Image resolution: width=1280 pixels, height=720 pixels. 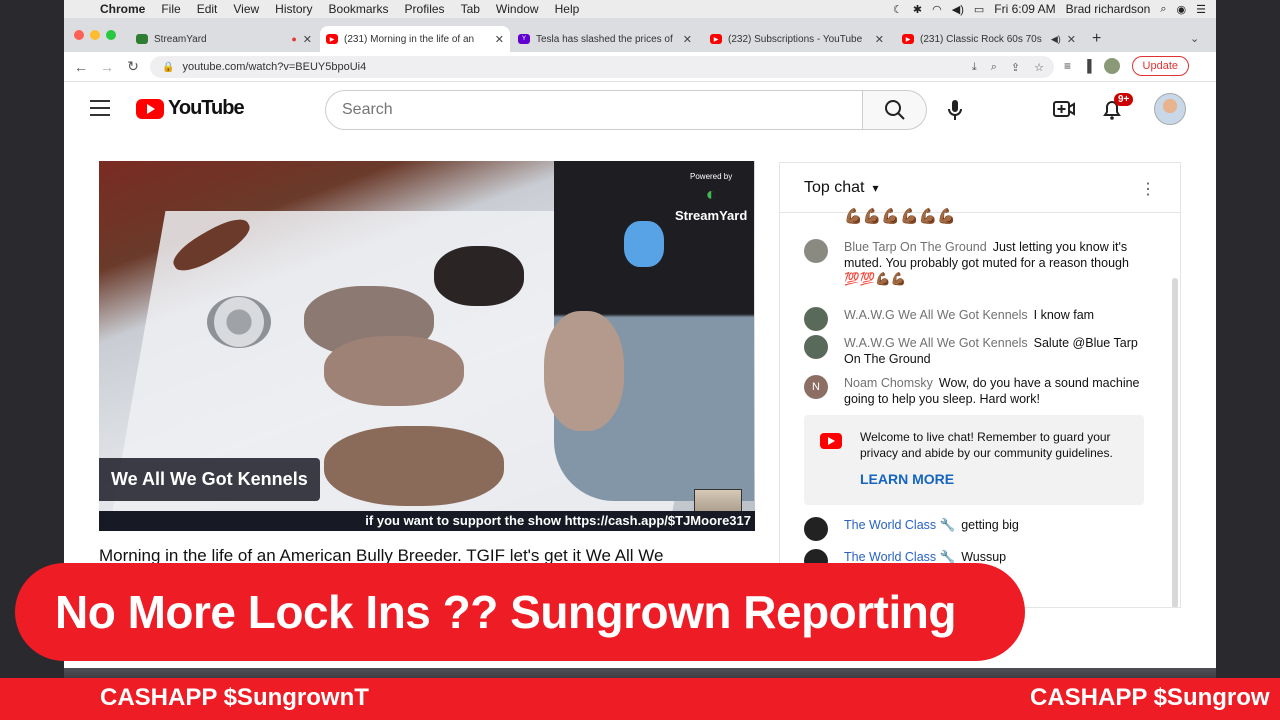 I want to click on battery-icon: ▭, so click(x=979, y=9).